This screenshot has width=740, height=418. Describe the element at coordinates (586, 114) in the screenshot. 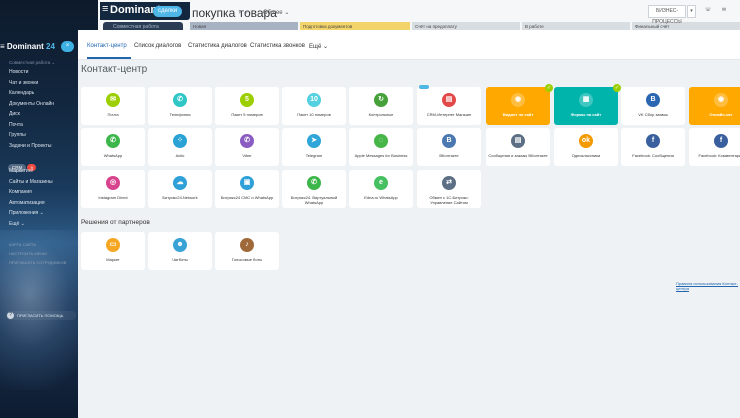

I see `connector-tile-label: Формы на сайт` at that location.